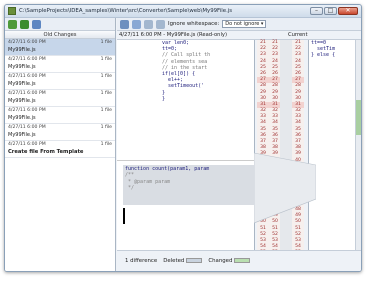 The height and width of the screenshot is (281, 366). I want to click on deleted-label: Deleted, so click(174, 261).